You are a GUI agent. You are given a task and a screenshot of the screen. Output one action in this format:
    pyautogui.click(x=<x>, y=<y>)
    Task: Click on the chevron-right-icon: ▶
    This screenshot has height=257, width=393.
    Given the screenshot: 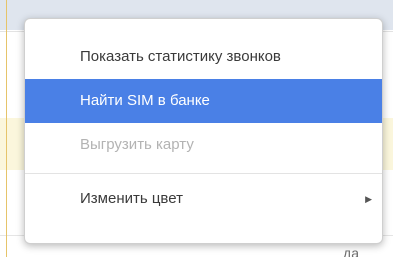 What is the action you would take?
    pyautogui.click(x=368, y=199)
    